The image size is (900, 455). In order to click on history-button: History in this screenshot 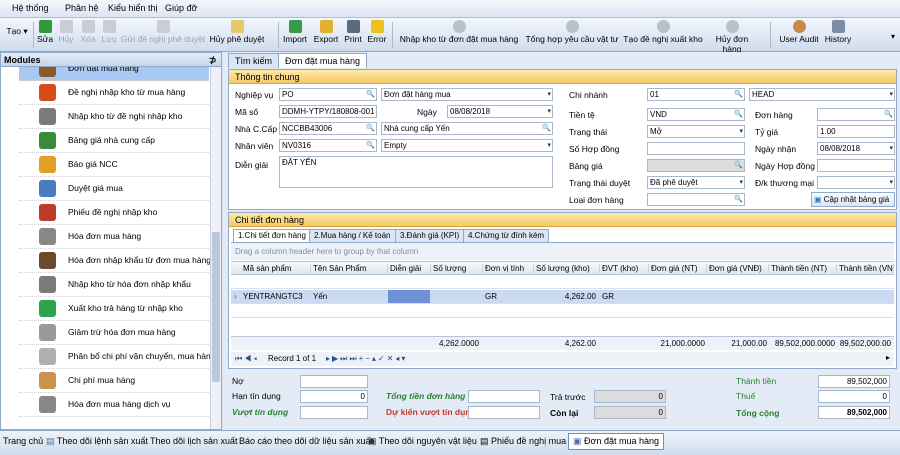, I will do `click(838, 34)`.